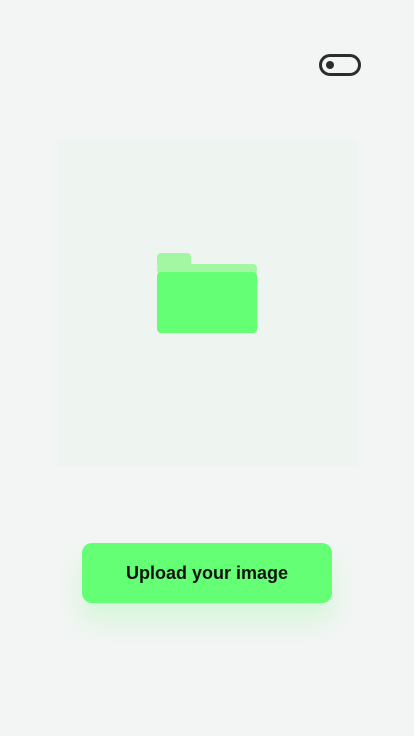 Image resolution: width=414 pixels, height=736 pixels. Describe the element at coordinates (207, 293) in the screenshot. I see `folder-icon` at that location.